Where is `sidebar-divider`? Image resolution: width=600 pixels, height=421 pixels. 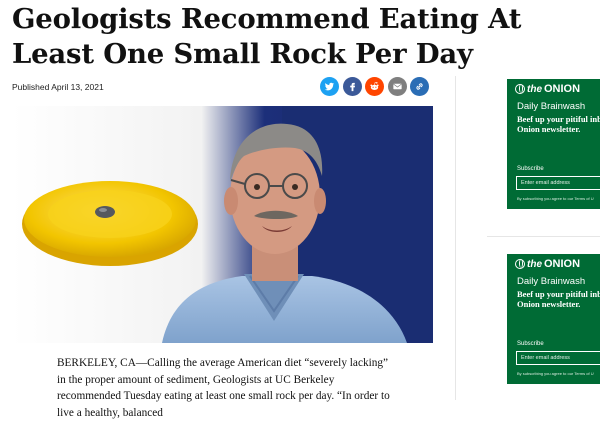 sidebar-divider is located at coordinates (543, 236).